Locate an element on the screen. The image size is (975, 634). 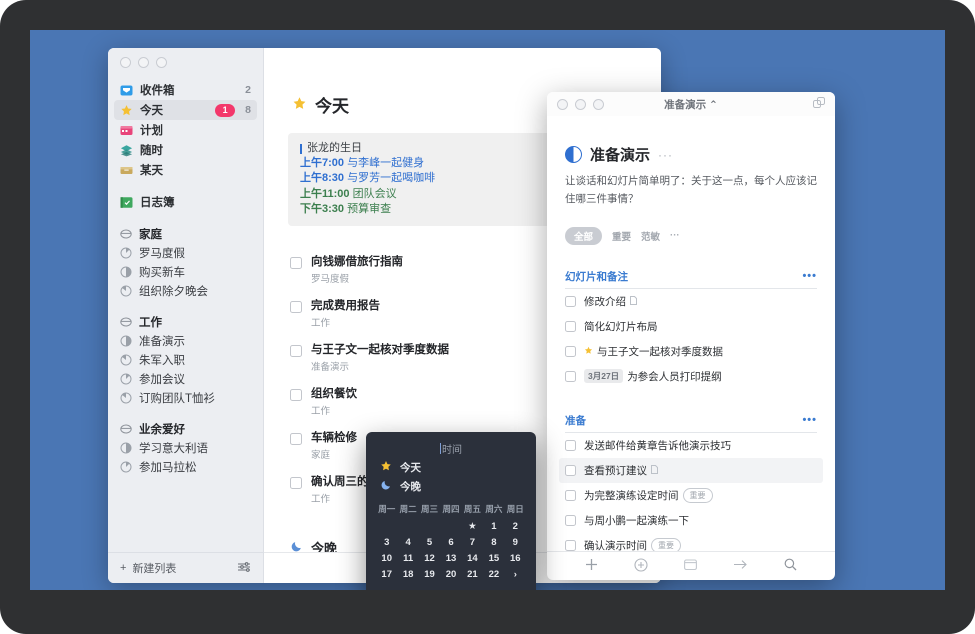
calendar-day: 8 is located at coordinates (493, 542).